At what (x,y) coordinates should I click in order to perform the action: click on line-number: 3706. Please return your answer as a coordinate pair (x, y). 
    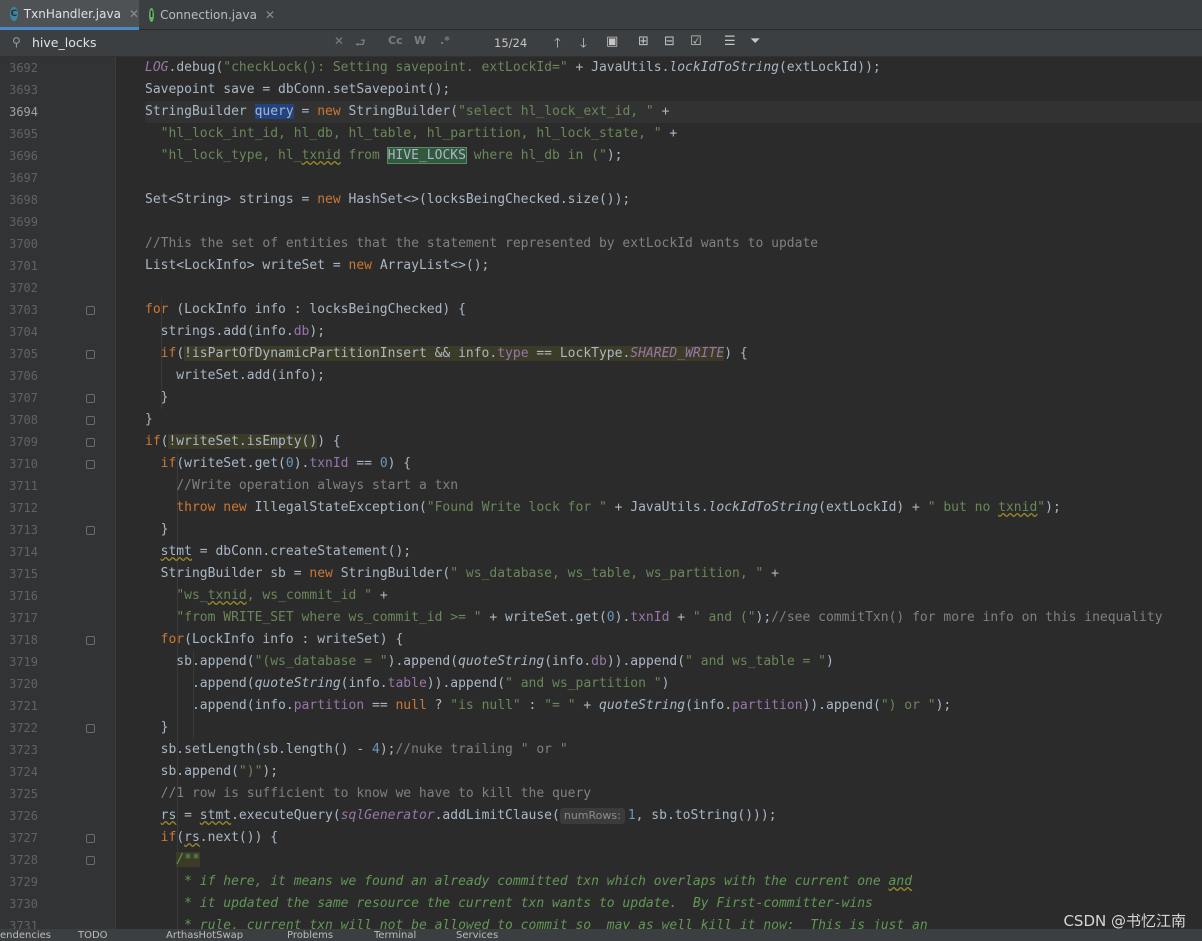
    Looking at the image, I should click on (19, 376).